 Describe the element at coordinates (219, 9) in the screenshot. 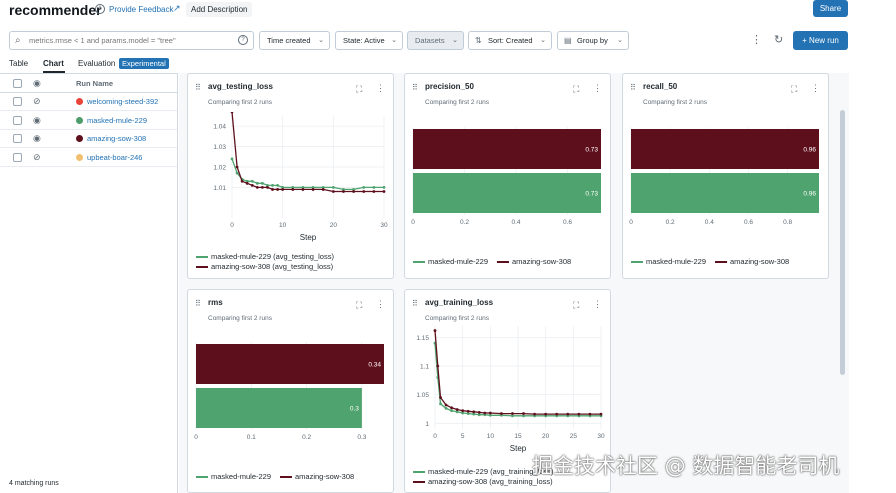

I see `add-description-button: Add Description` at that location.